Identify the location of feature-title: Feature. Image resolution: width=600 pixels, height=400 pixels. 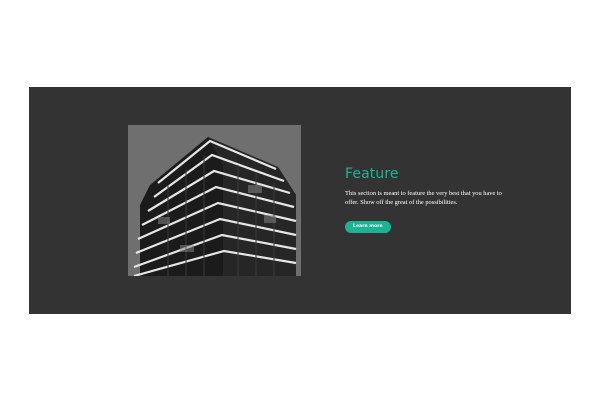
(372, 174).